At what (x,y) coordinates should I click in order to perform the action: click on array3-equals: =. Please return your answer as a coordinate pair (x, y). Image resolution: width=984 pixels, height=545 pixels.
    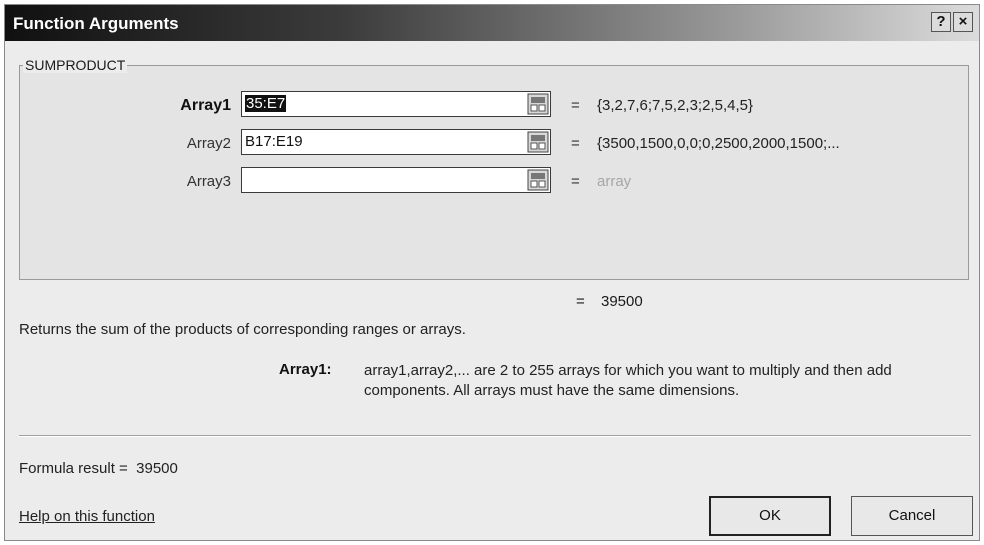
    Looking at the image, I should click on (575, 181).